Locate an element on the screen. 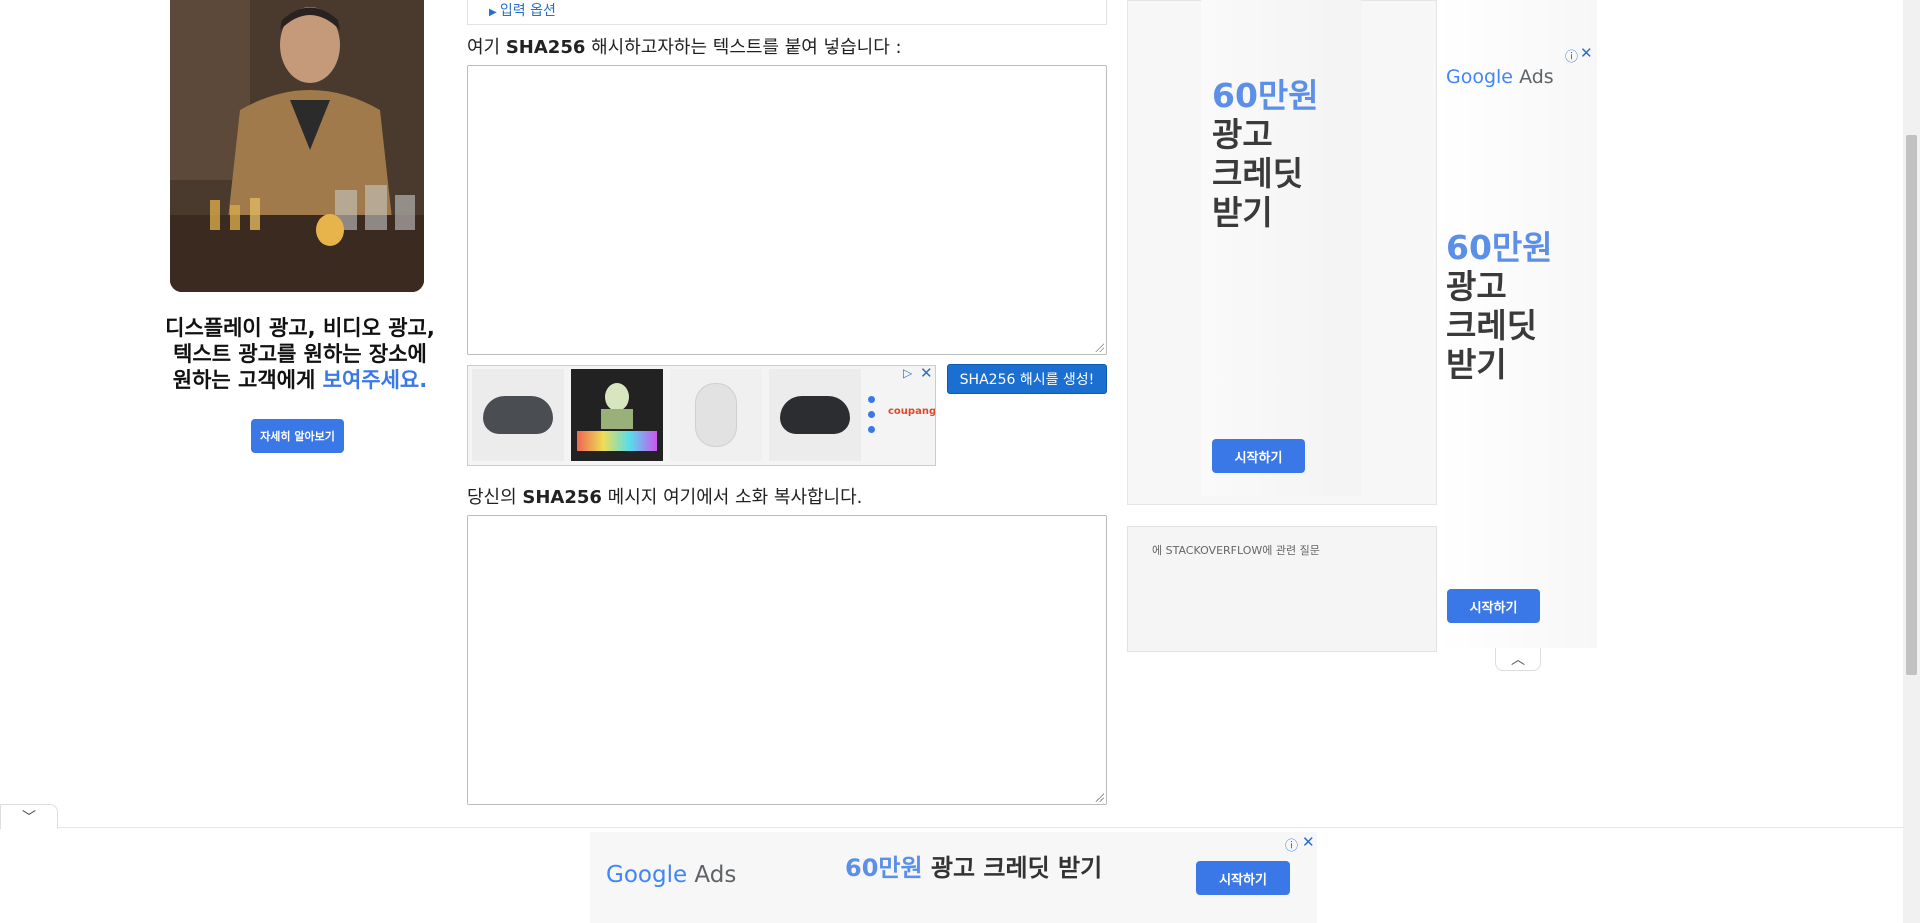  input-label: 여기 SHA256 해시하고자하는 텍스트를 붙여 넣습니다 : is located at coordinates (684, 46).